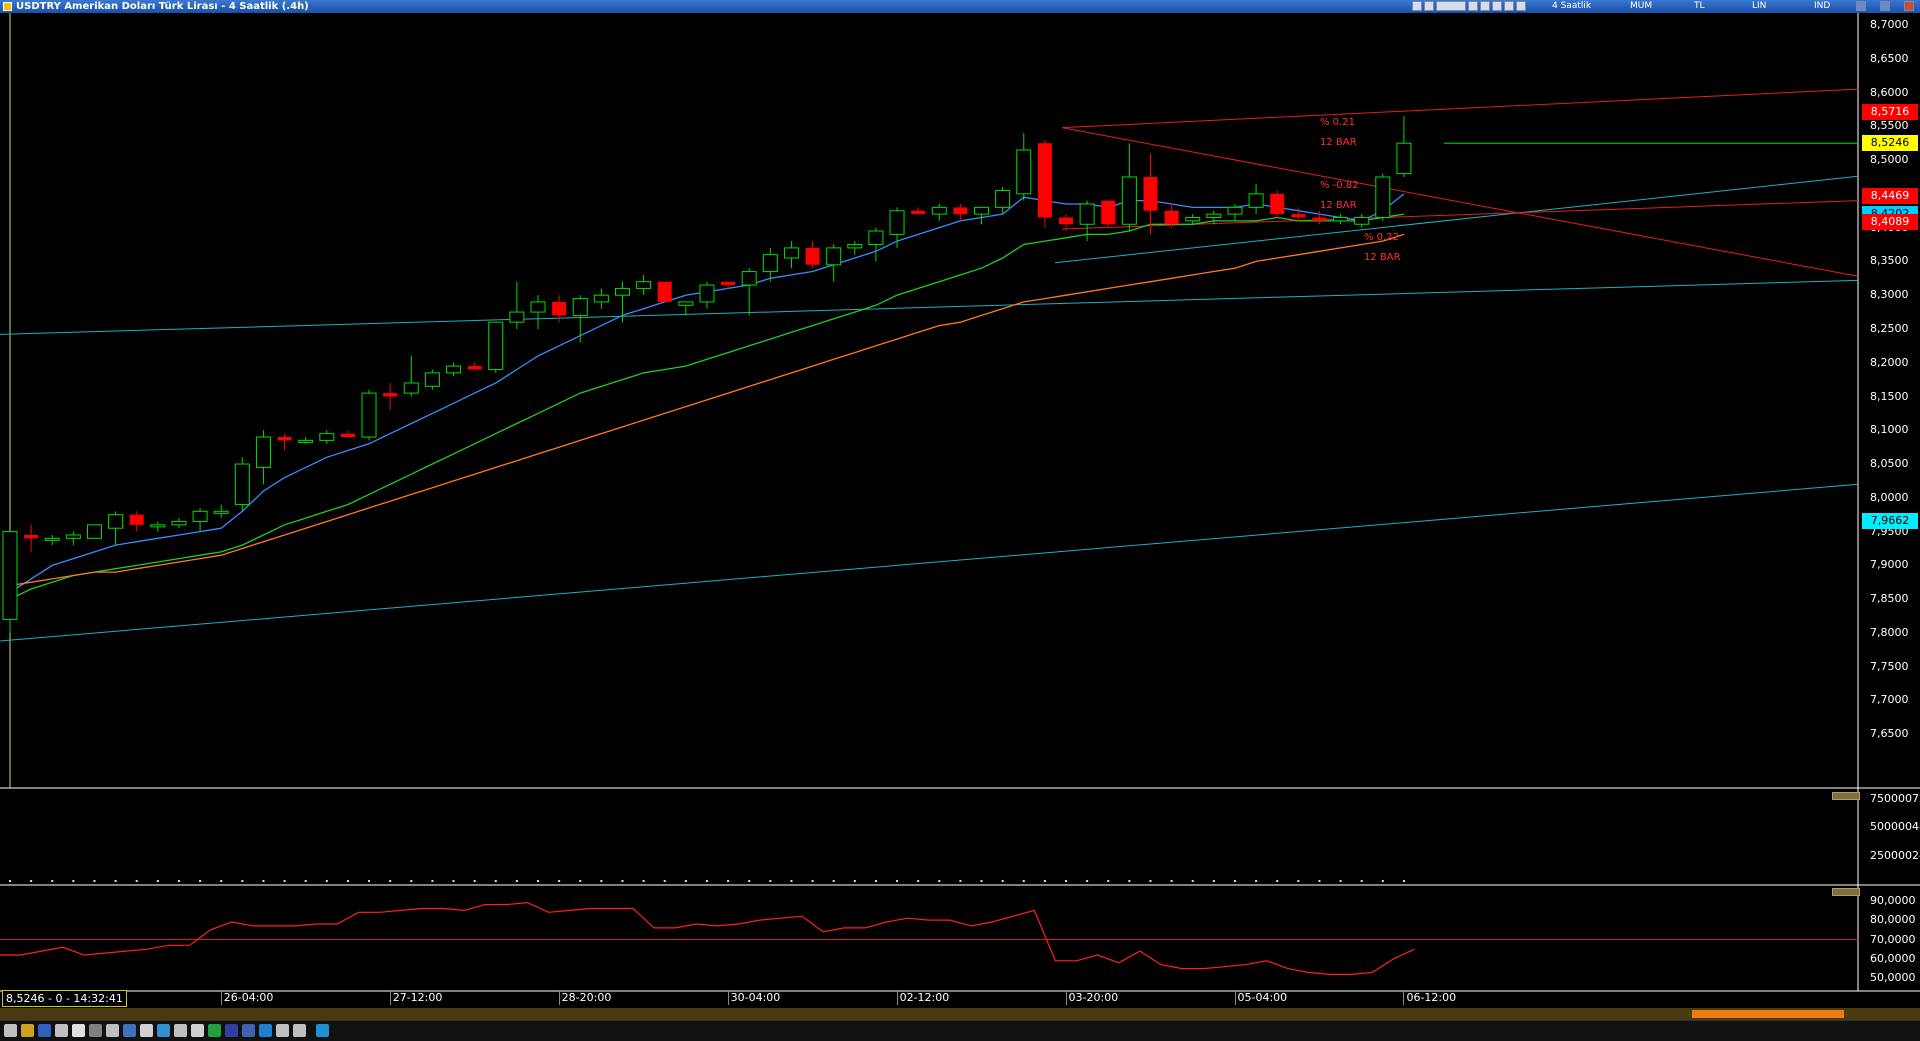  What do you see at coordinates (1890, 195) in the screenshot?
I see `price-tag: 8,4469` at bounding box center [1890, 195].